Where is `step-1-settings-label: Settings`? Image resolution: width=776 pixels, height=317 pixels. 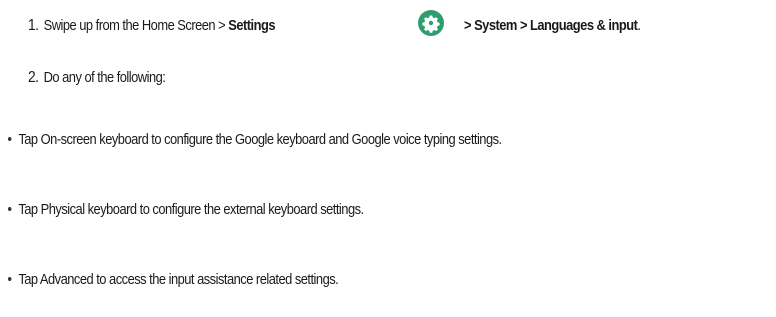 step-1-settings-label: Settings is located at coordinates (251, 25).